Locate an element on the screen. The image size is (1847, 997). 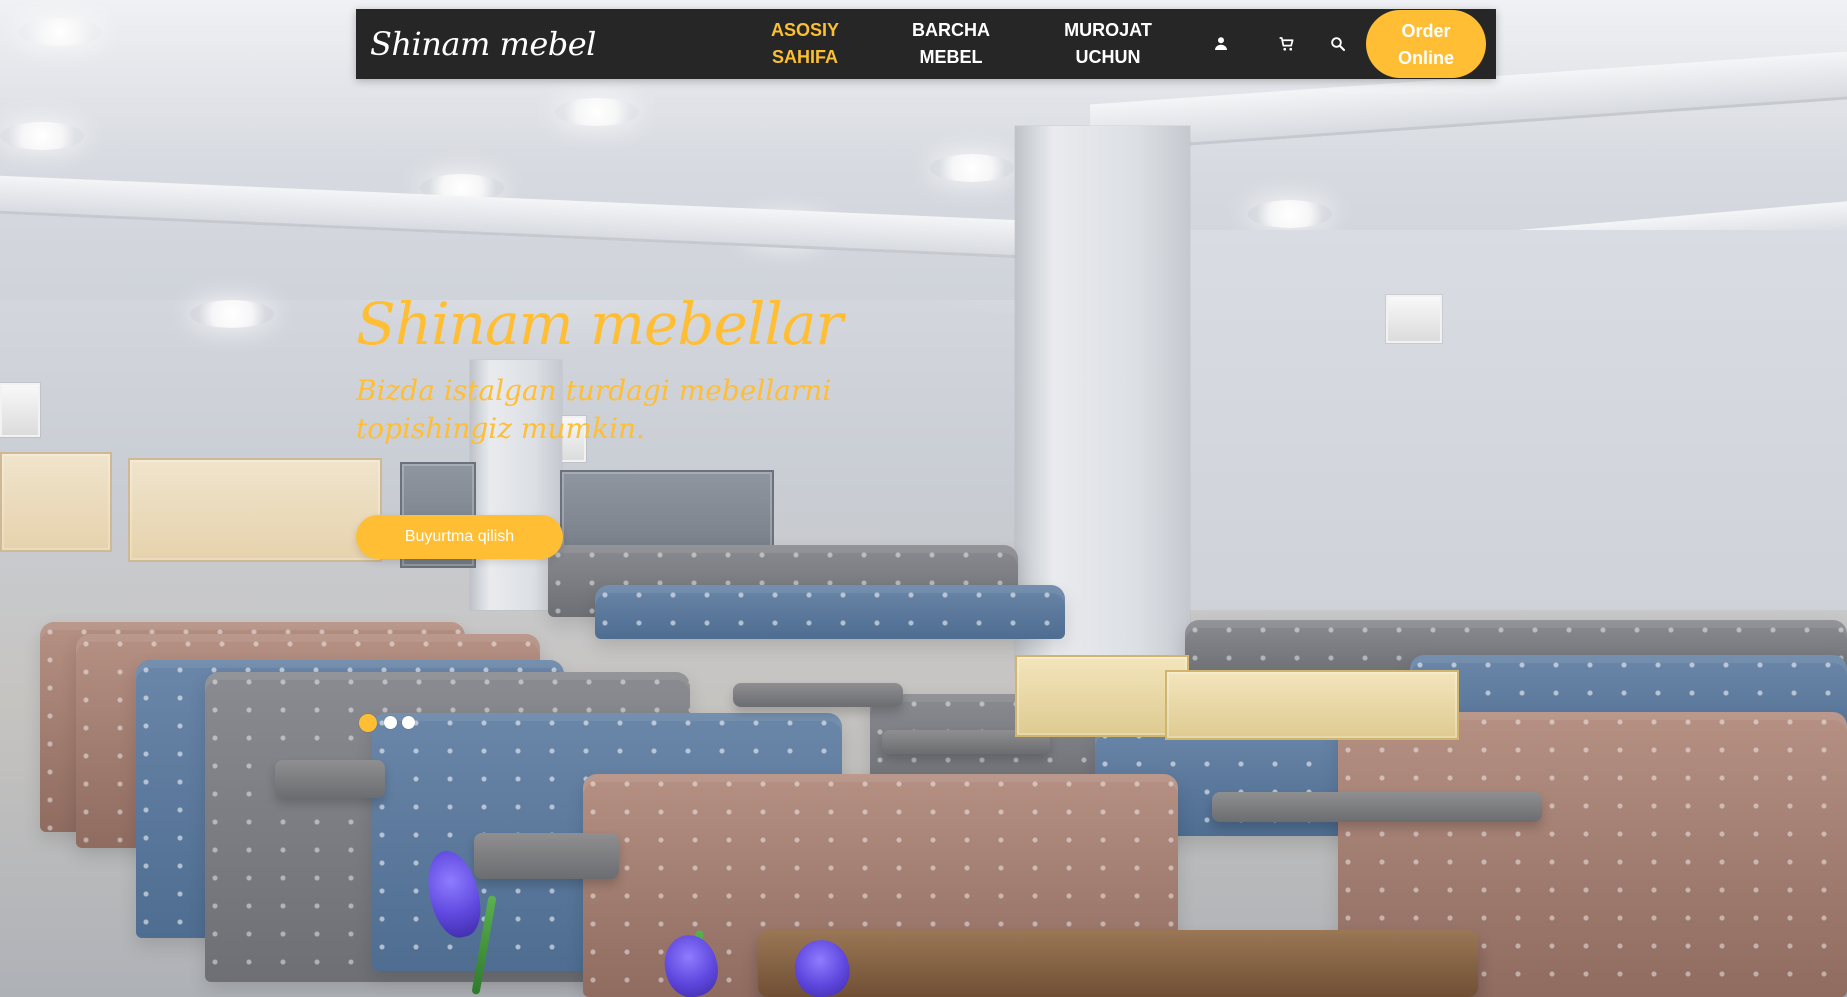
wood-table is located at coordinates (1118, 963).